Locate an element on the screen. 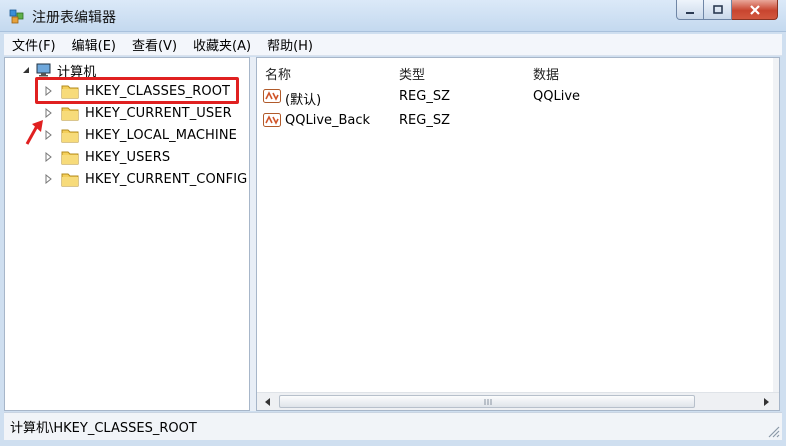 This screenshot has width=786, height=446. menu-view: 查看(V) is located at coordinates (154, 44).